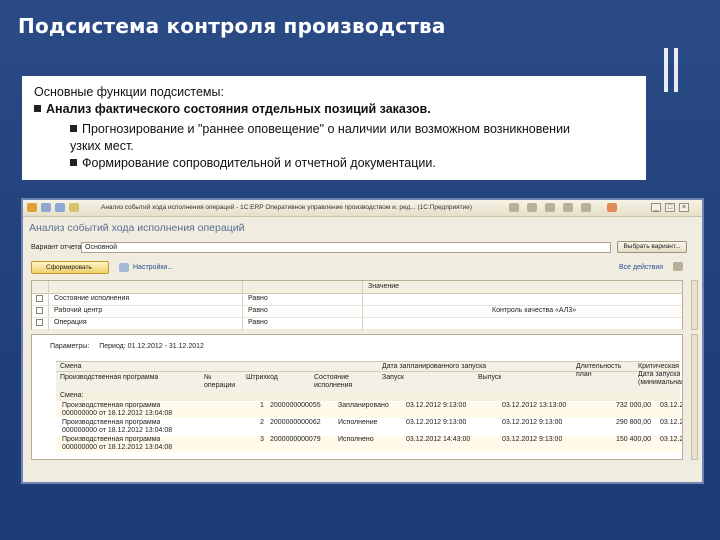 The height and width of the screenshot is (540, 720). What do you see at coordinates (262, 439) in the screenshot?
I see `row-op-no: 3` at bounding box center [262, 439].